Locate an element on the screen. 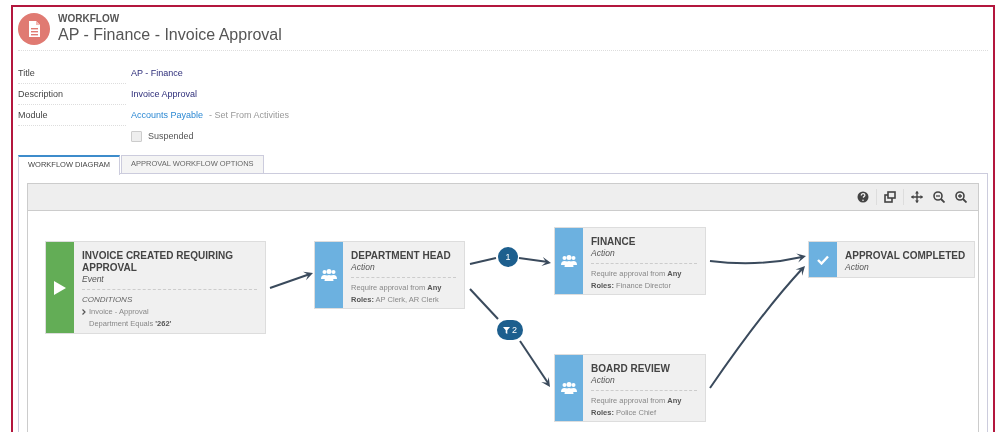  zoom-in-button is located at coordinates (961, 197).